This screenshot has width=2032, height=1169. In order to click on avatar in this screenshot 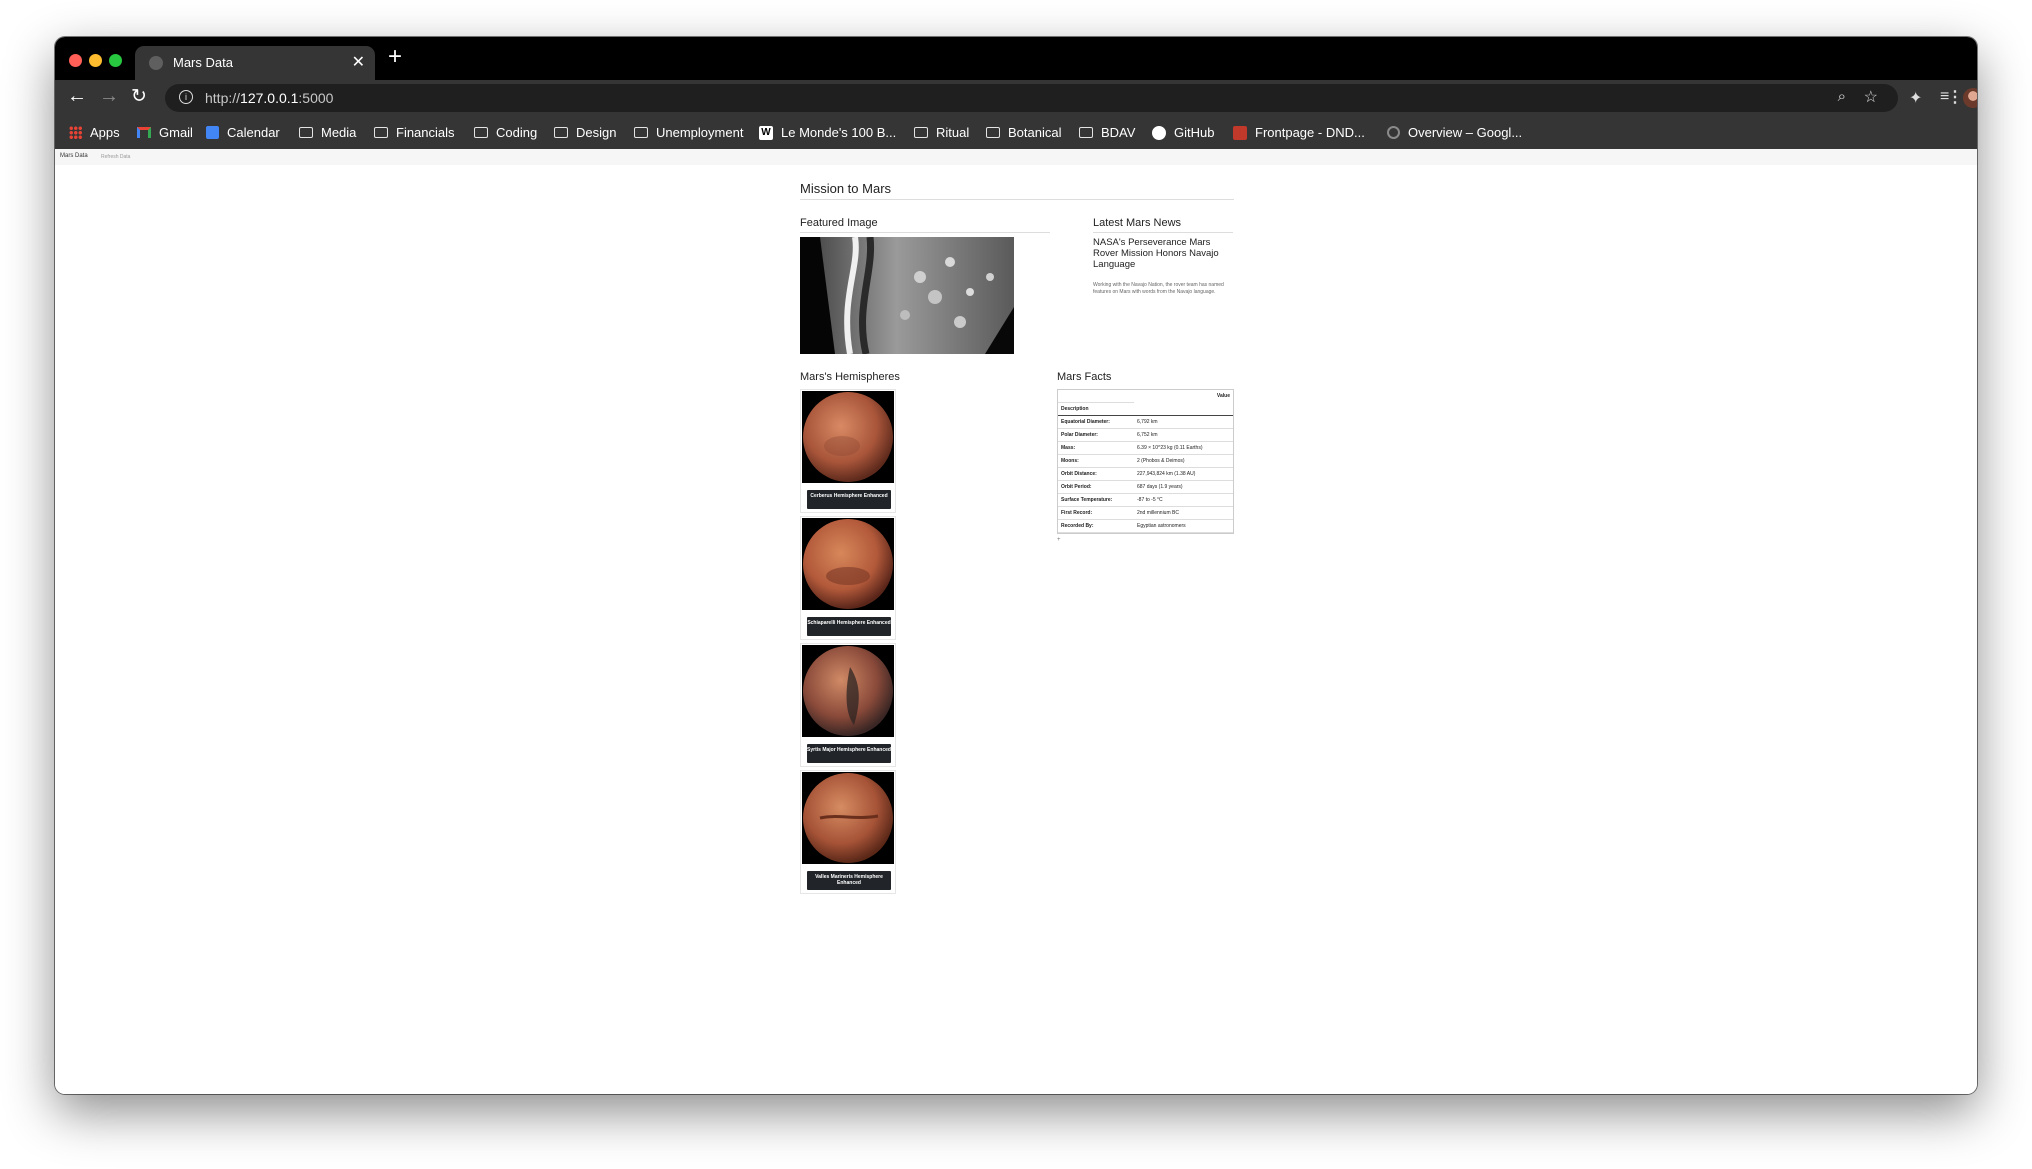, I will do `click(1970, 98)`.